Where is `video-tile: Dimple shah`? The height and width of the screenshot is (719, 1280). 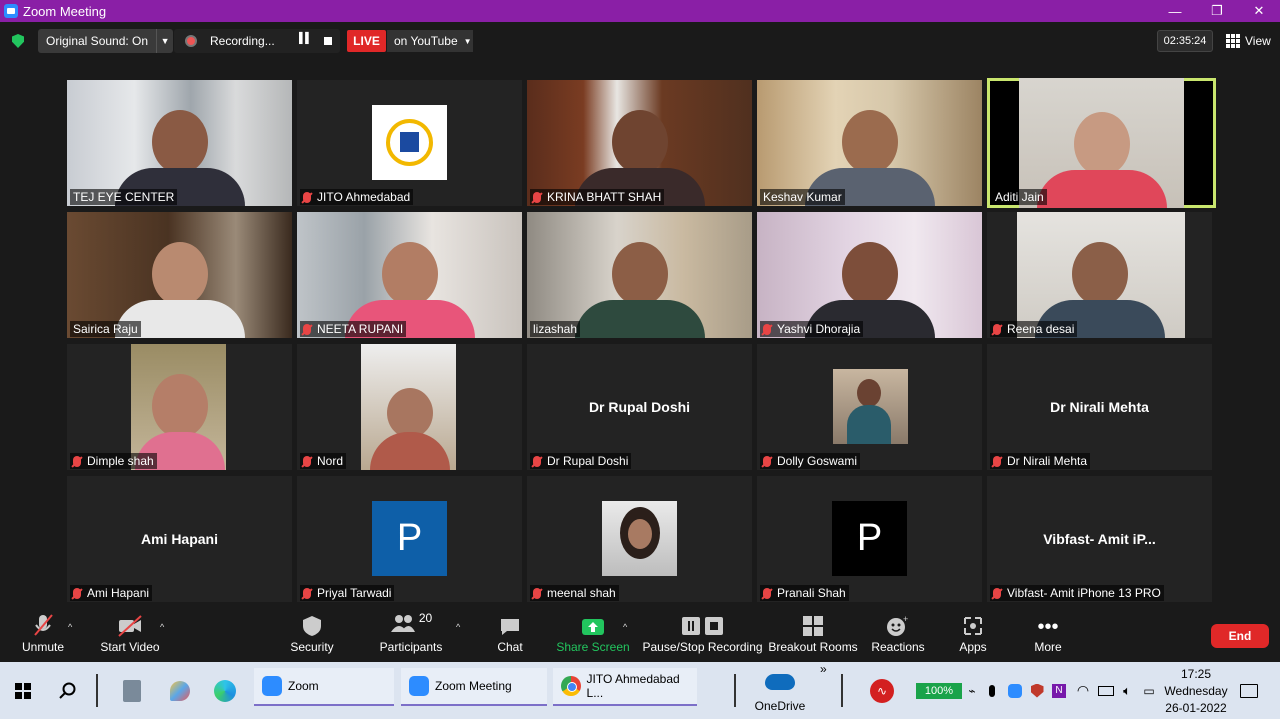
video-tile: Dimple shah is located at coordinates (179, 407).